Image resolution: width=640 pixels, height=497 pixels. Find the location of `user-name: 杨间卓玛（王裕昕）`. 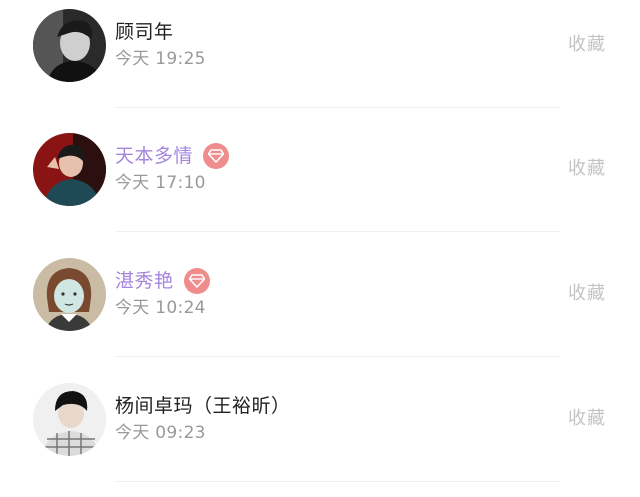

user-name: 杨间卓玛（王裕昕） is located at coordinates (203, 406).